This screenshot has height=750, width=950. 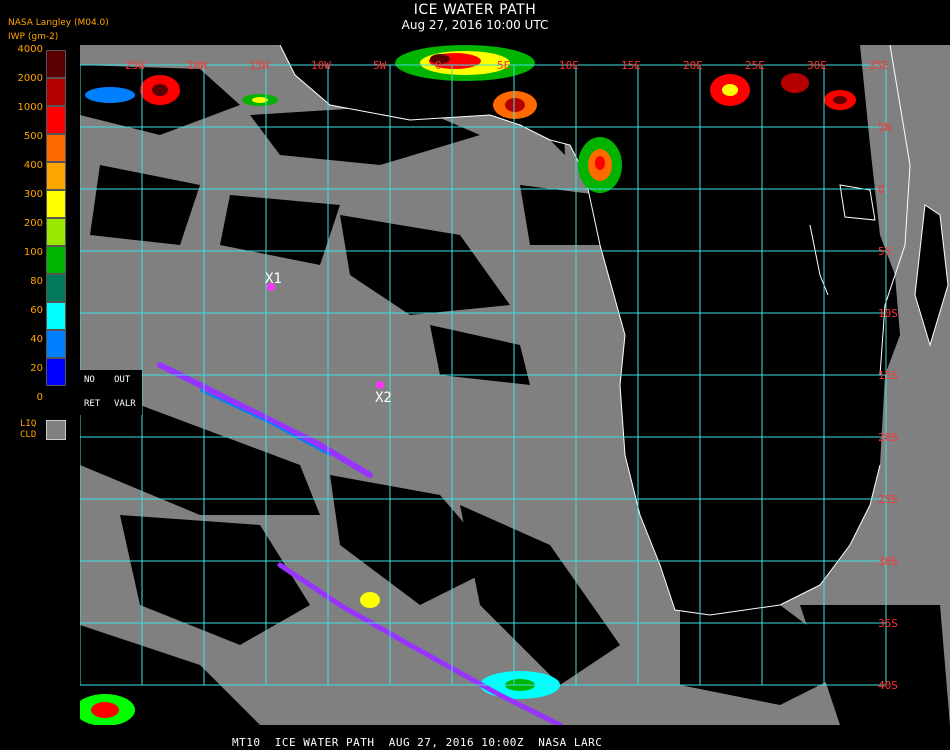 I want to click on legend-tick: 0, so click(x=39, y=397).